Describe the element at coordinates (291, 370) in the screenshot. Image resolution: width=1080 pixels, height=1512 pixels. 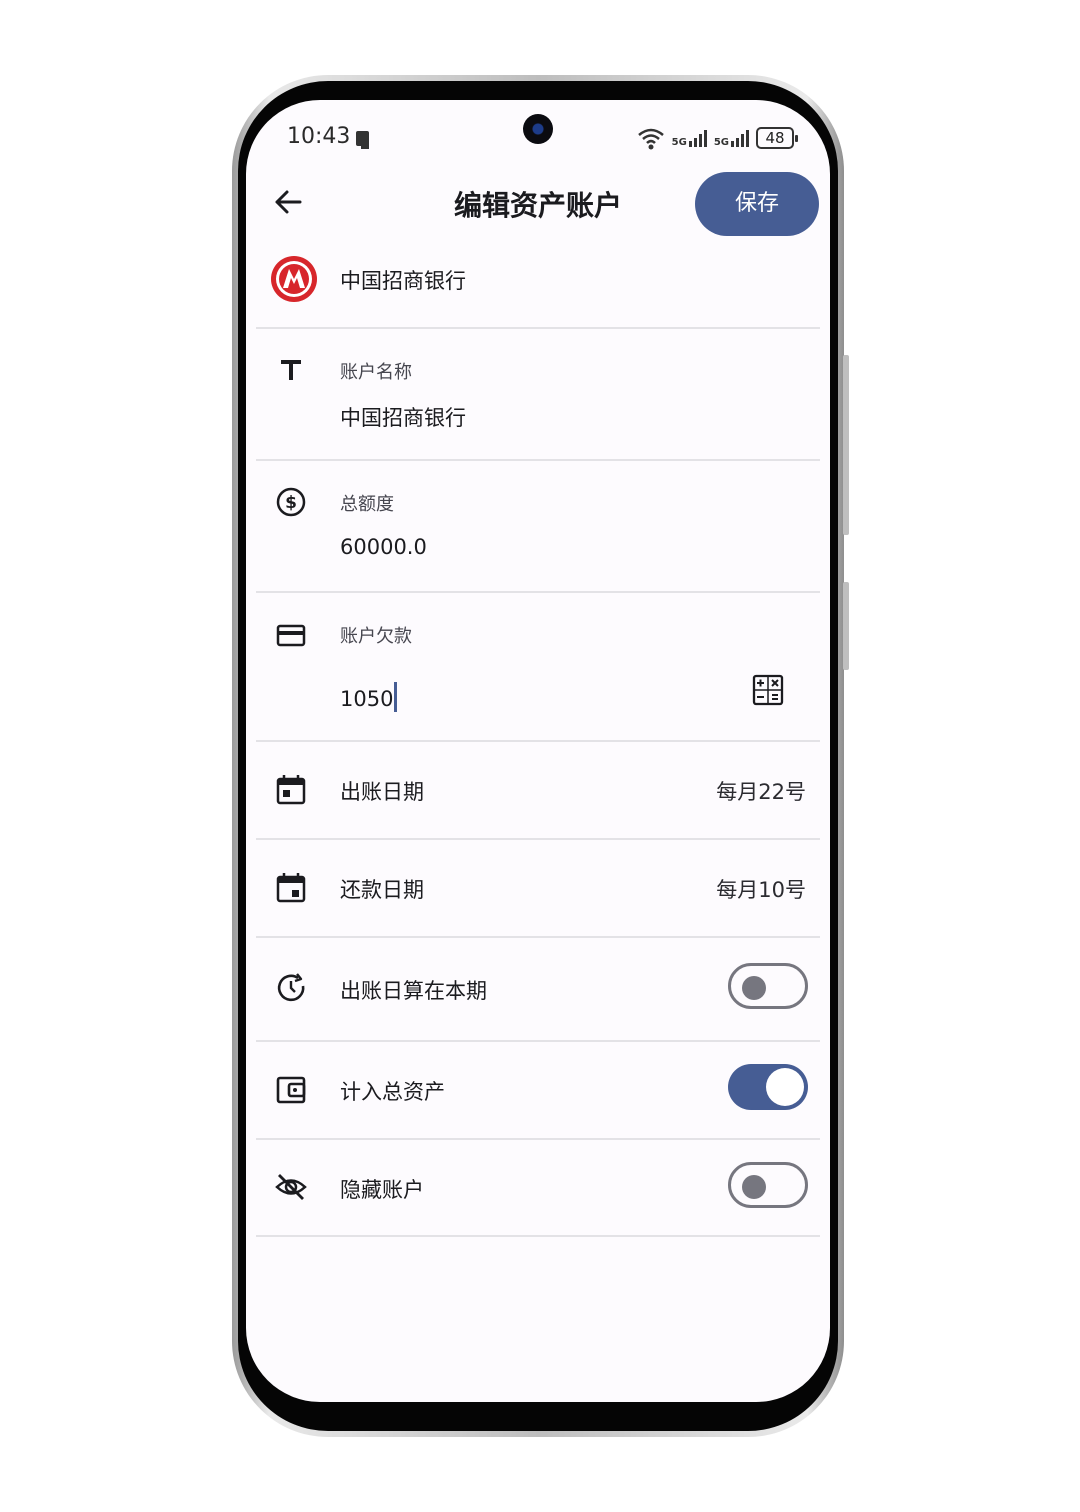
I see `text-icon` at that location.